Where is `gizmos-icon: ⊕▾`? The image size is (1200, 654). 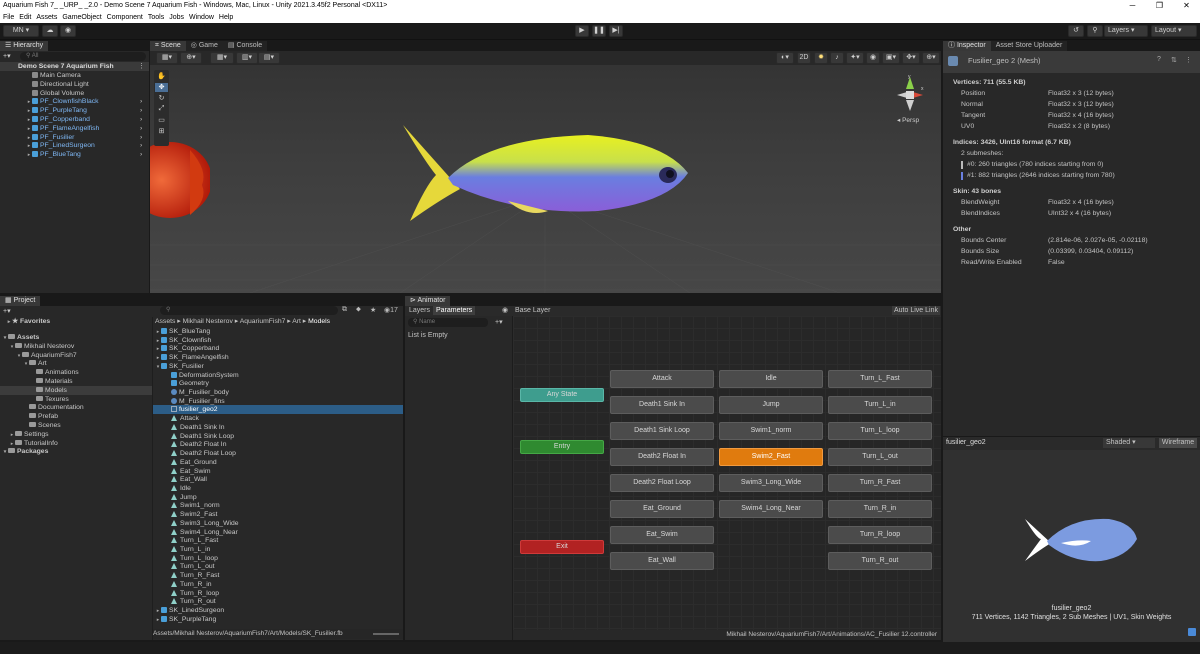
gizmos-icon: ⊕▾ is located at coordinates (931, 58).